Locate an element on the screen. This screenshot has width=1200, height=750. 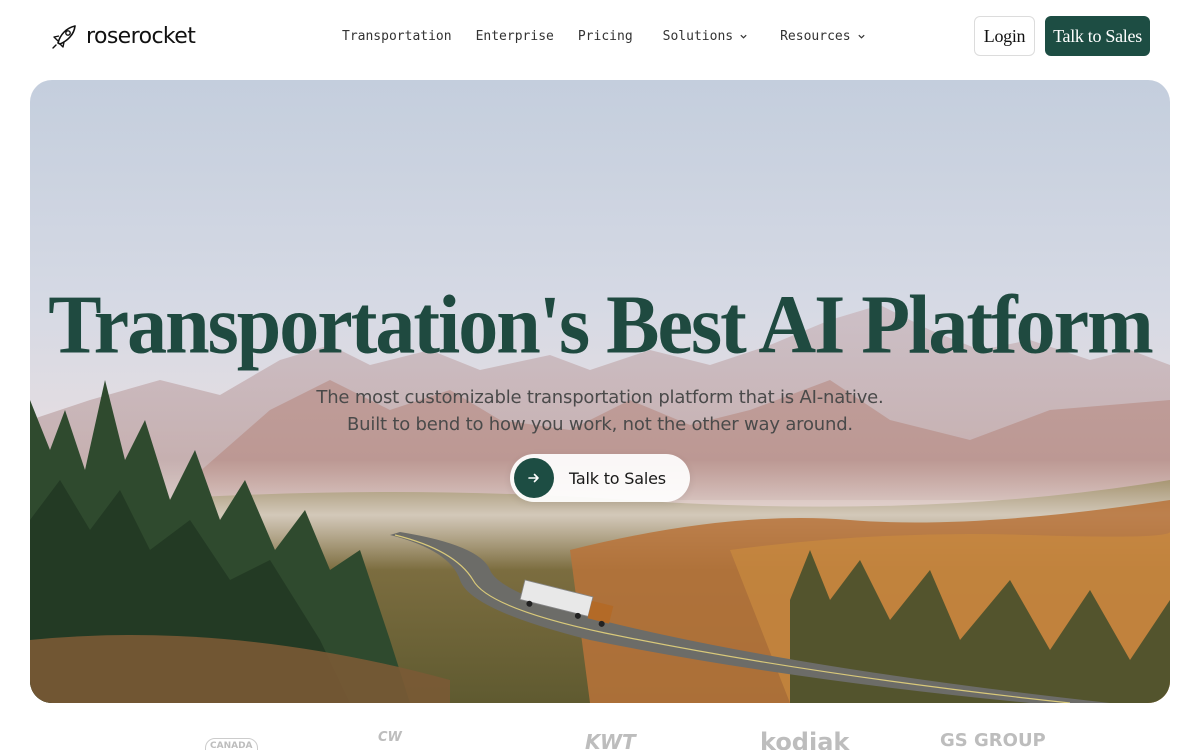
cta-label: Talk to Sales is located at coordinates (617, 478).